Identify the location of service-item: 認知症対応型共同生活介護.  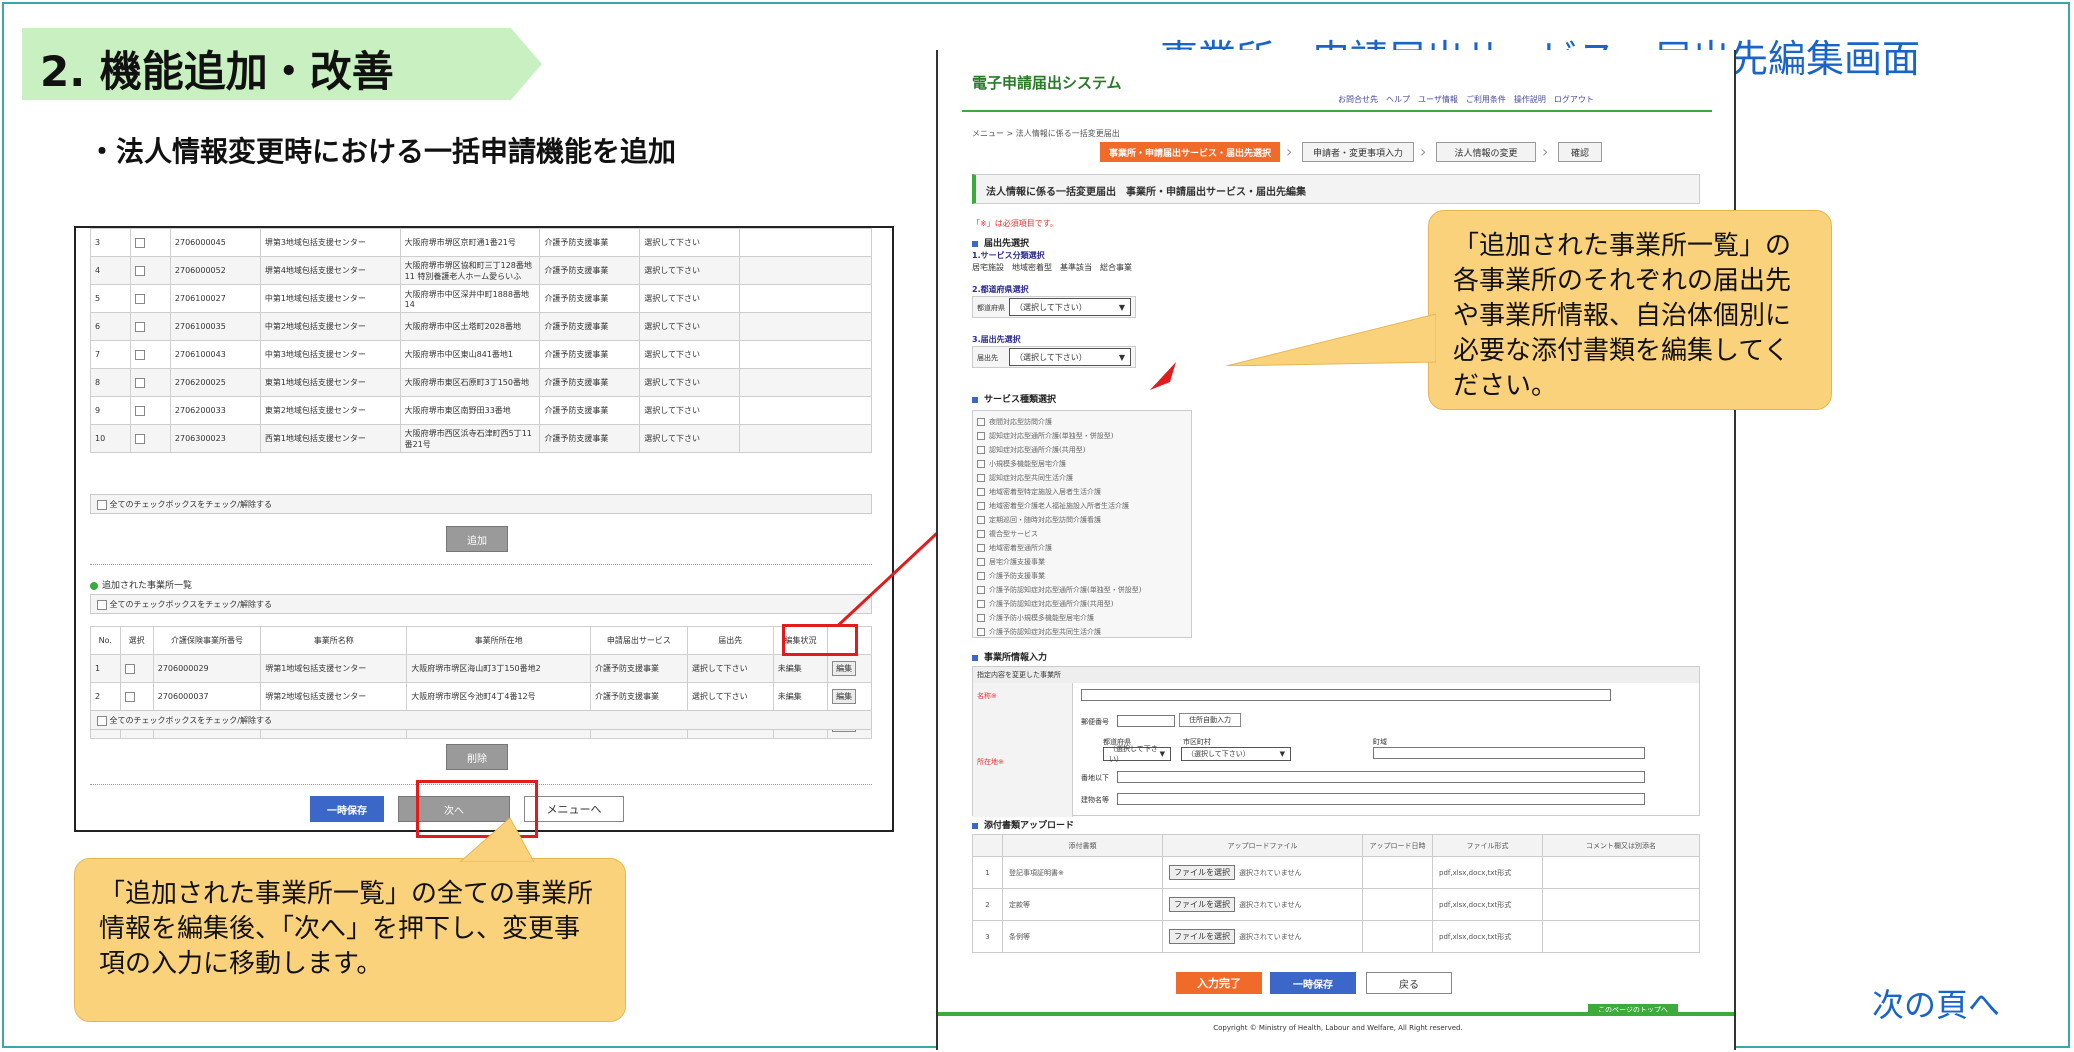
(1082, 478).